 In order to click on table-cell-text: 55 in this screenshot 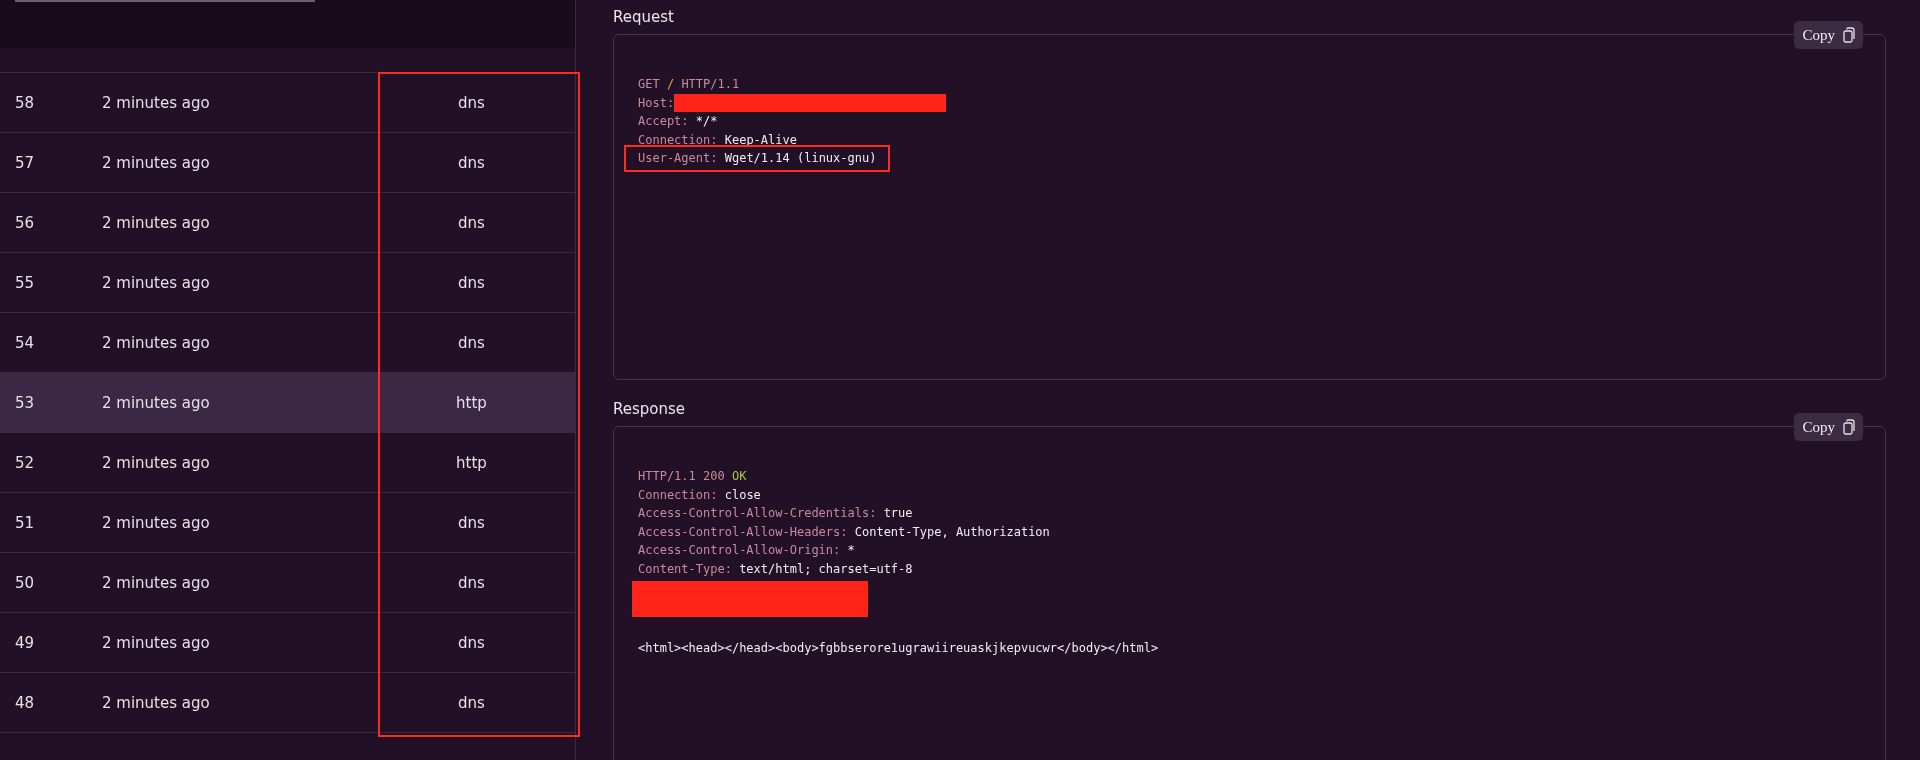, I will do `click(25, 282)`.